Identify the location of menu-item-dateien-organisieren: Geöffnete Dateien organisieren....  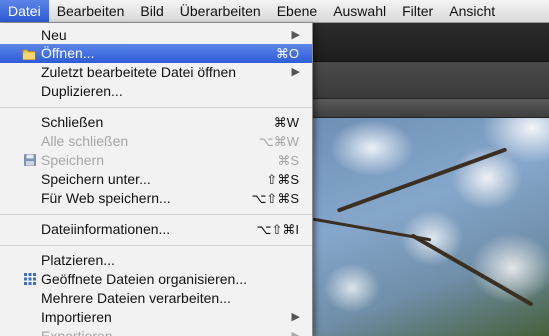
(156, 279).